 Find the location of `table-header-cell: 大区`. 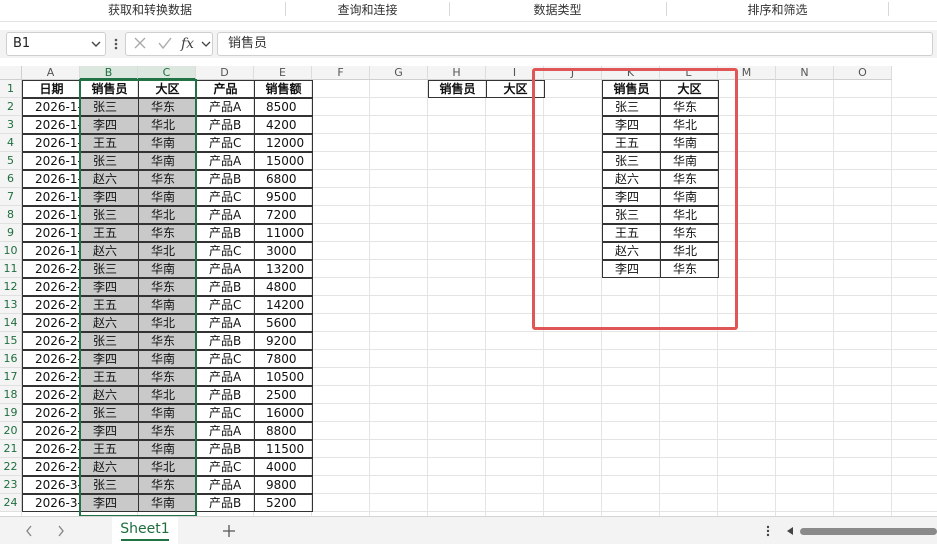

table-header-cell: 大区 is located at coordinates (167, 89).